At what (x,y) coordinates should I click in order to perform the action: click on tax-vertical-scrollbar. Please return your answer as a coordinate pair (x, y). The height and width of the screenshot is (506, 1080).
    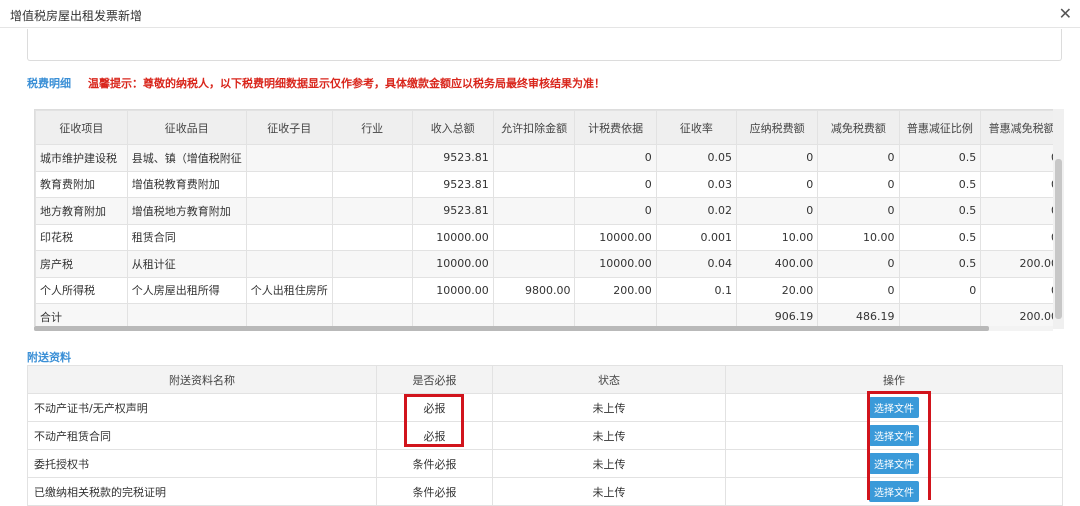
    Looking at the image, I should click on (1058, 219).